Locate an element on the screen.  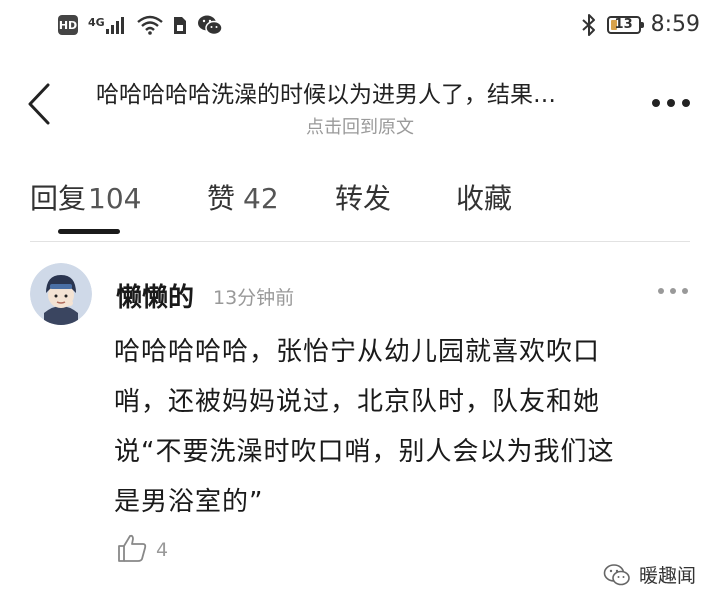
wechat-logo-icon is located at coordinates (616, 574).